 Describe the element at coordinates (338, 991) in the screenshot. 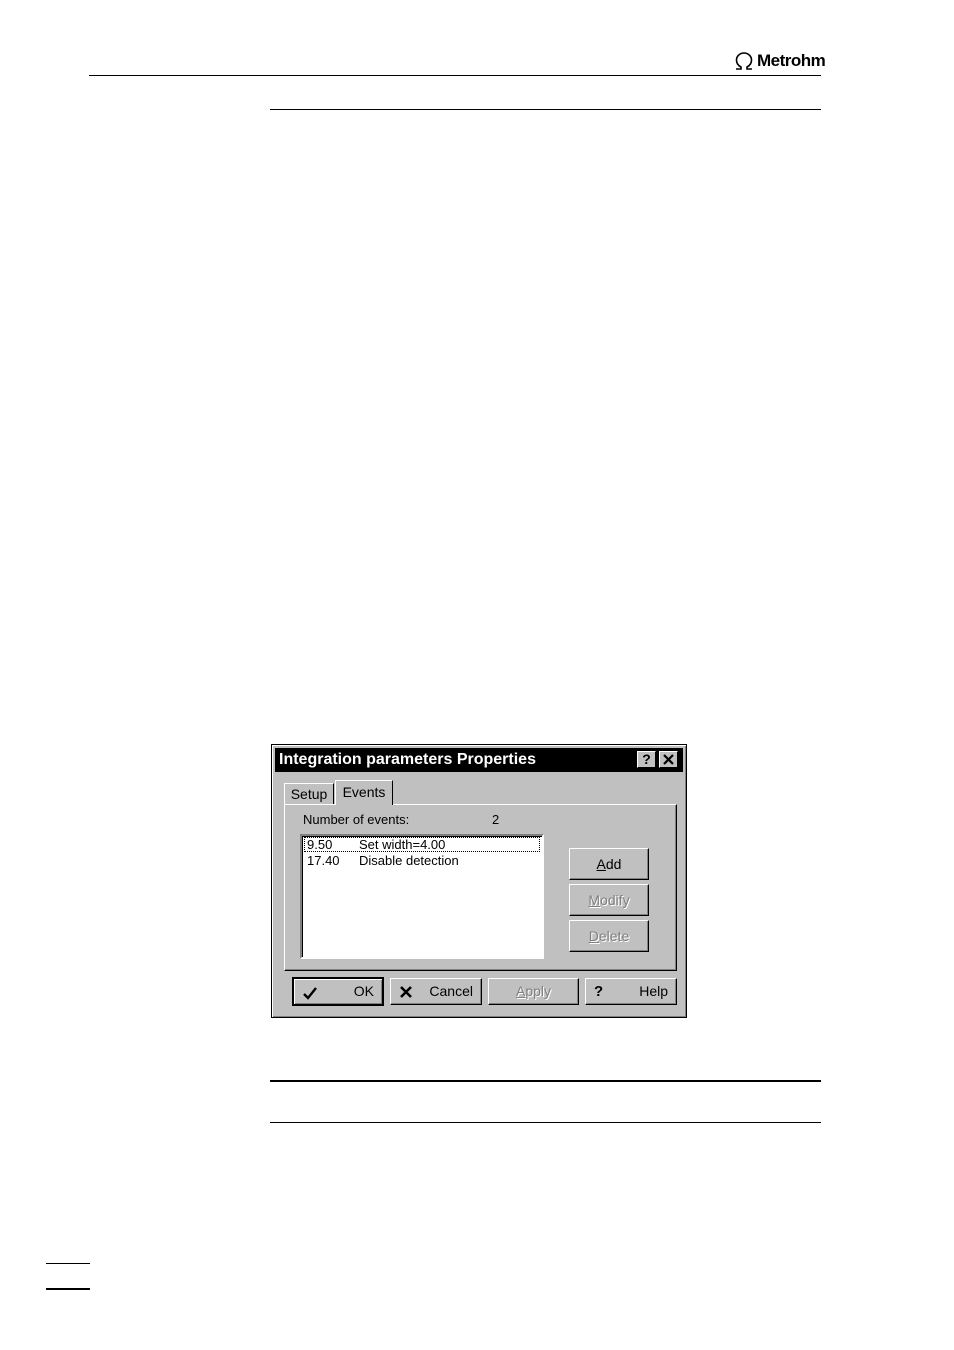

I see `ok-button: OK` at that location.